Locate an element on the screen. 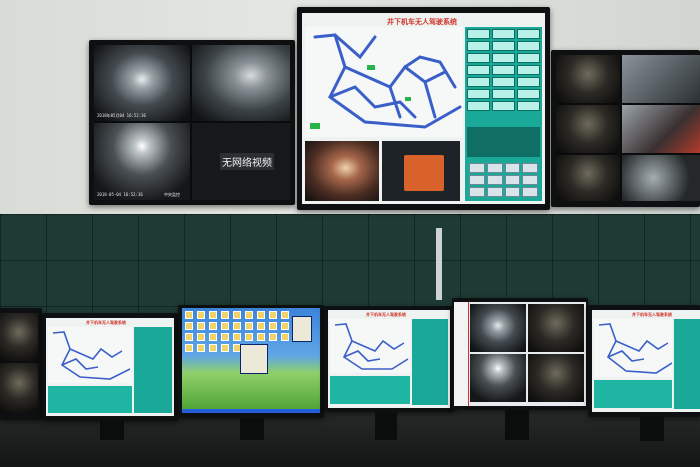  side-window is located at coordinates (302, 329).